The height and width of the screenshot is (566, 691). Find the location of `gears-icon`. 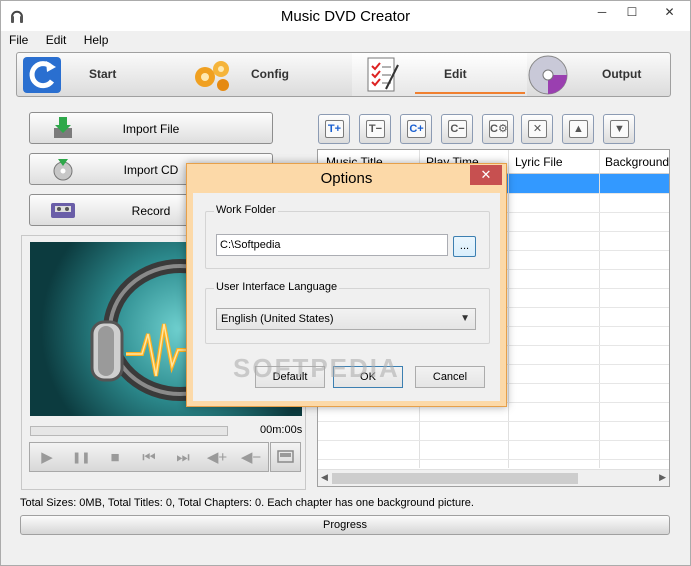

gears-icon is located at coordinates (212, 75).